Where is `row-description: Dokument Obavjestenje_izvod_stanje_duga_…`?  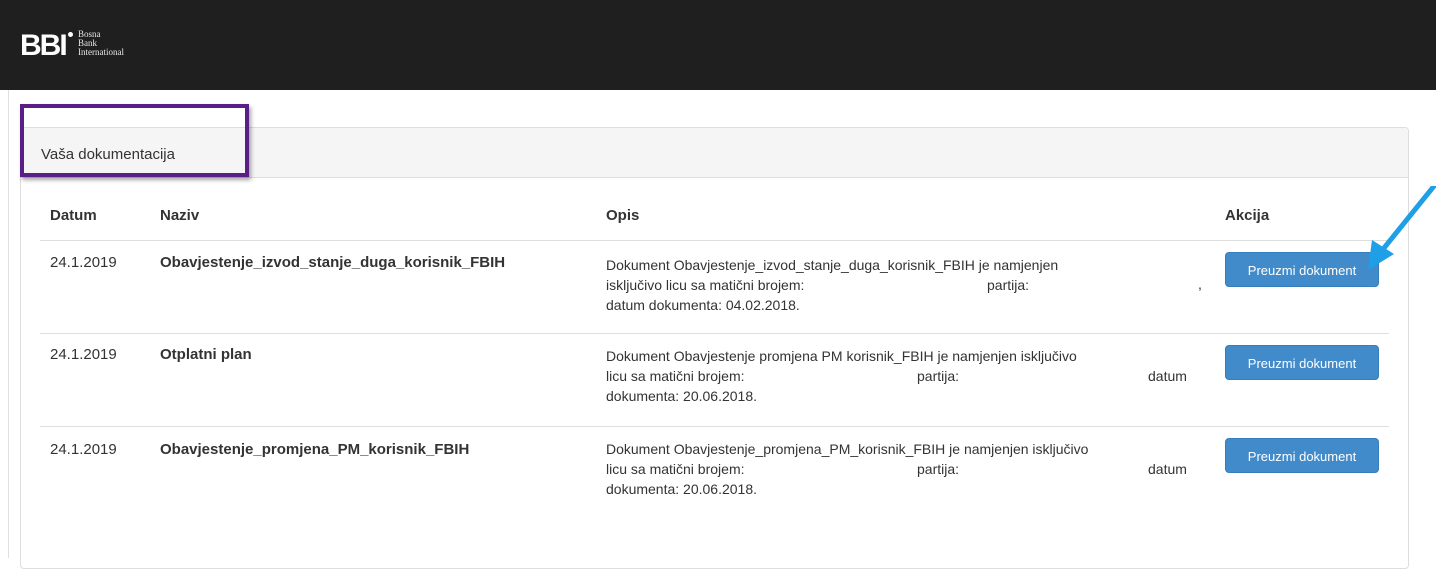
row-description: Dokument Obavjestenje_izvod_stanje_duga_… is located at coordinates (904, 285).